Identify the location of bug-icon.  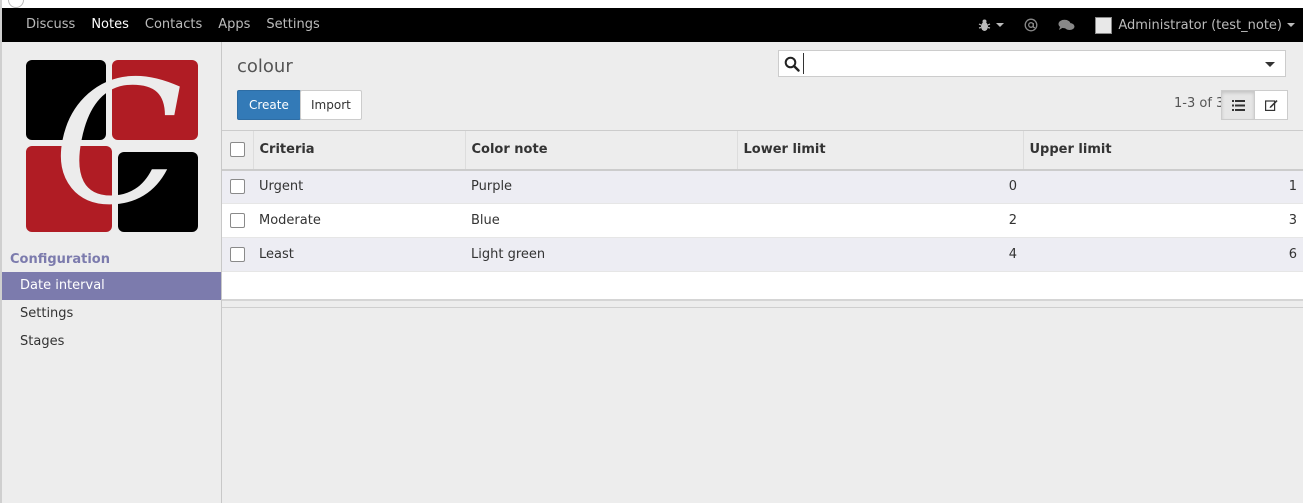
(985, 25).